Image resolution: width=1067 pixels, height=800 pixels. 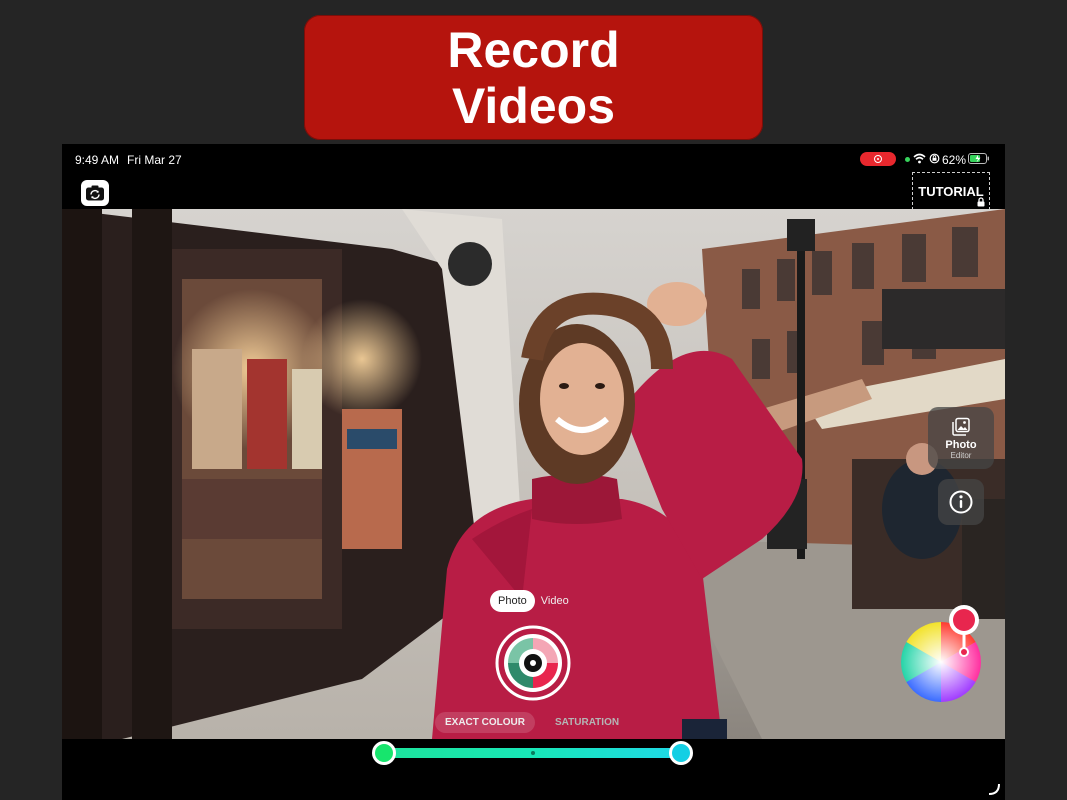 I want to click on title-banner: Record Videos, so click(x=533, y=77).